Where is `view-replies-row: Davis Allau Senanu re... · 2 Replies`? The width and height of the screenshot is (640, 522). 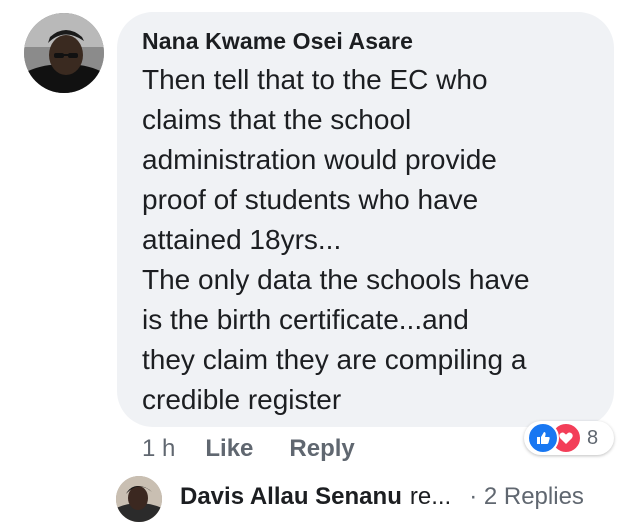
view-replies-row: Davis Allau Senanu re... · 2 Replies is located at coordinates (382, 497).